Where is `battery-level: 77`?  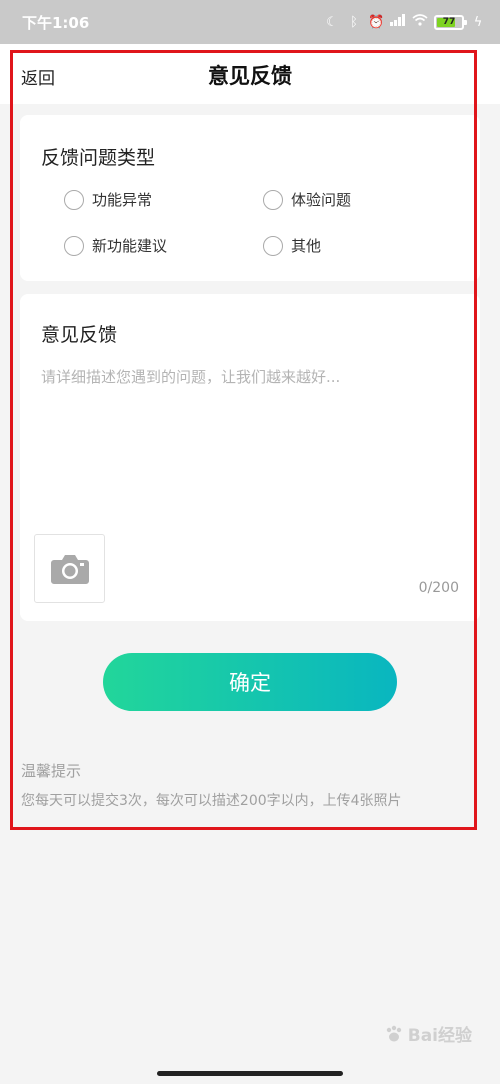 battery-level: 77 is located at coordinates (449, 22).